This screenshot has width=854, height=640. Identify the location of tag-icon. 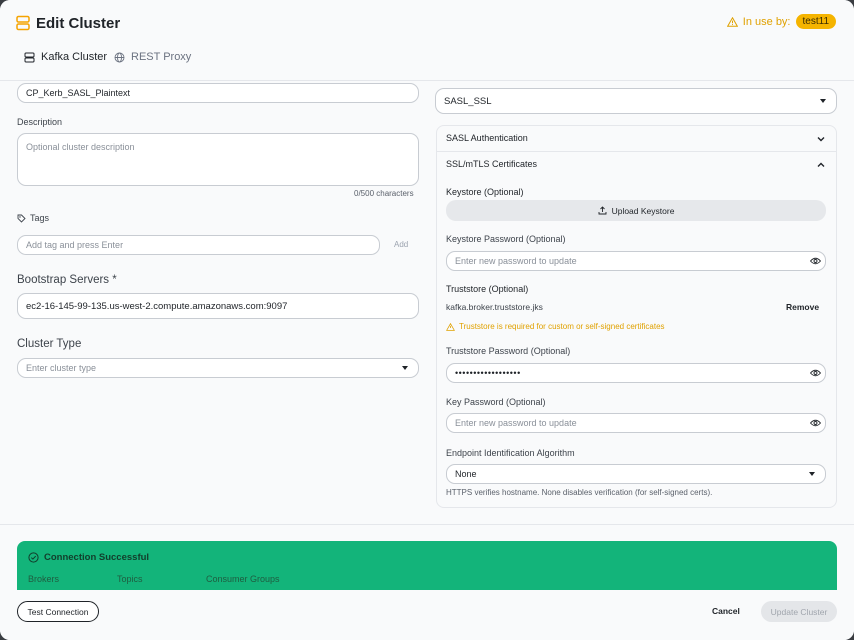
(21, 218).